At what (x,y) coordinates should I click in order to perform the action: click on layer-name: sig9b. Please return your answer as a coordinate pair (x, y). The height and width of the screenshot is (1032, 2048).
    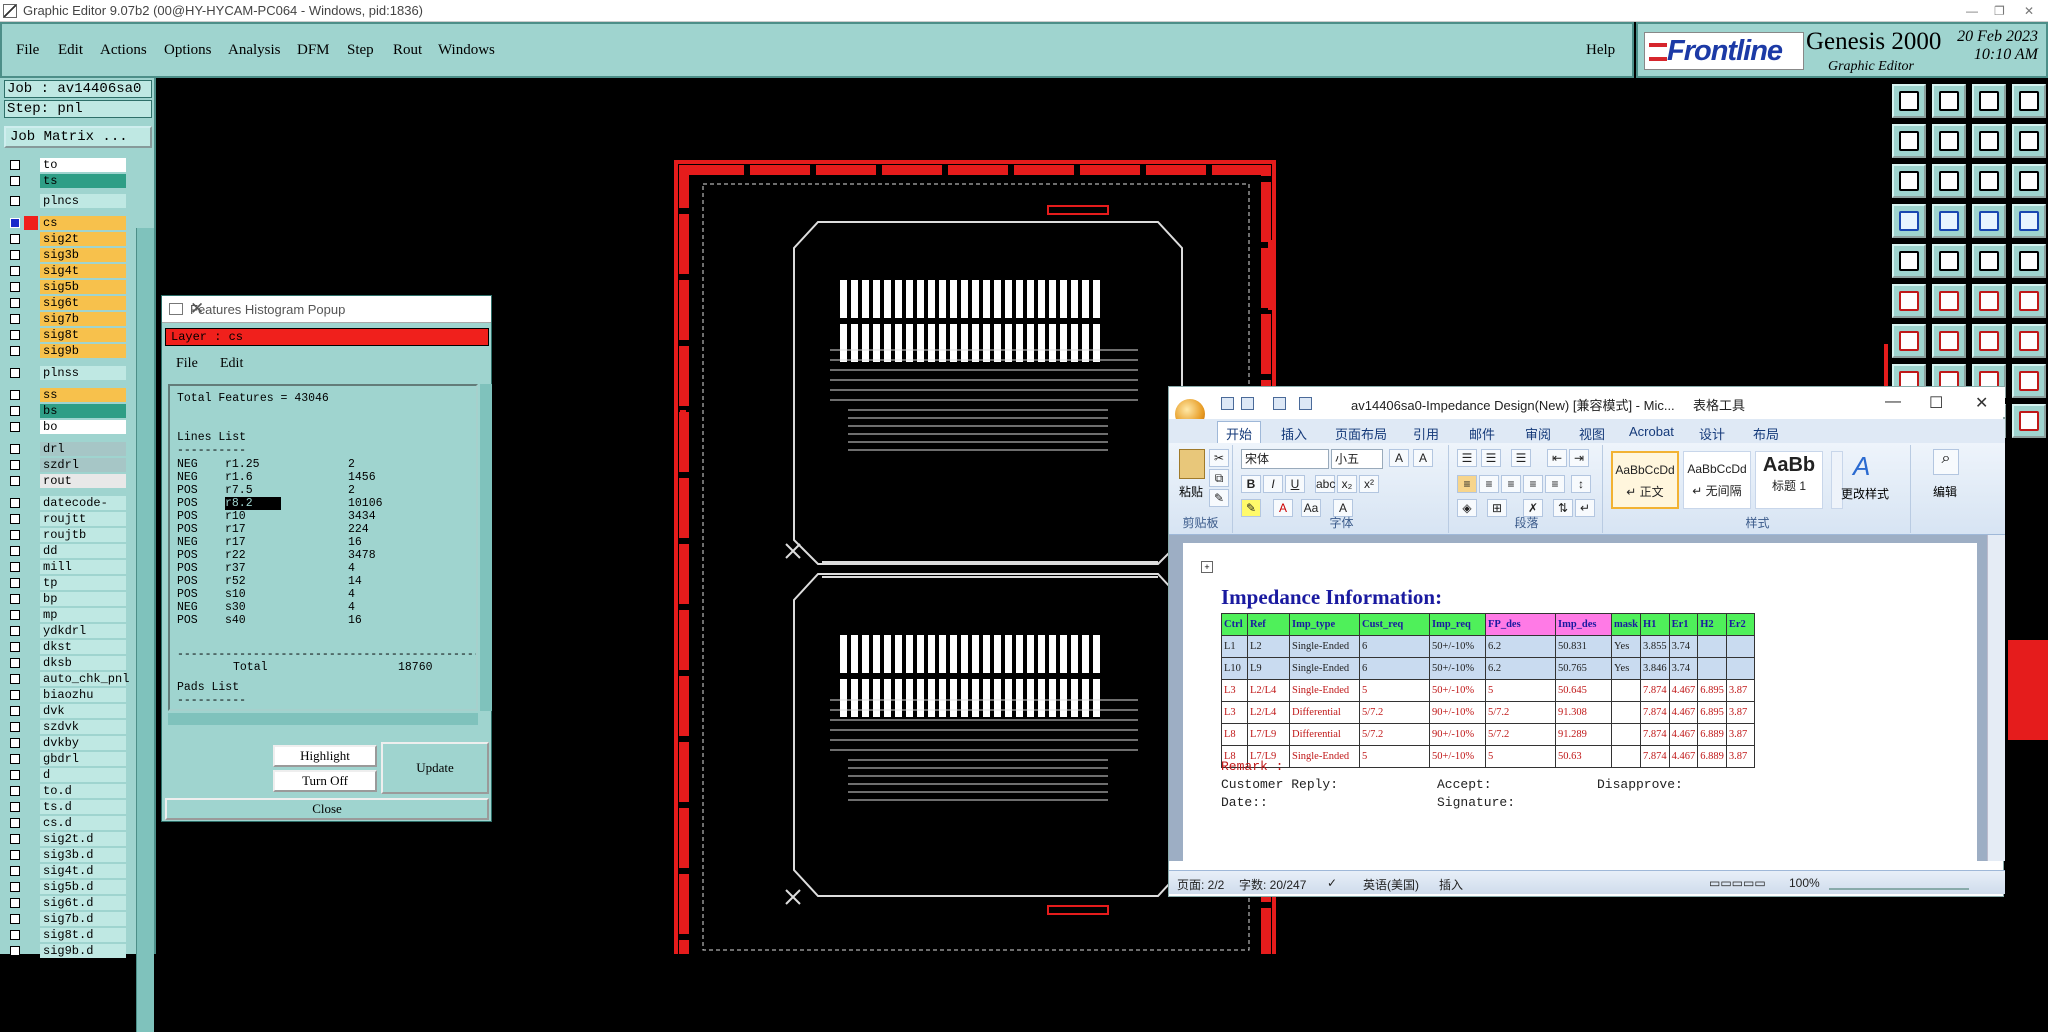
    Looking at the image, I should click on (83, 351).